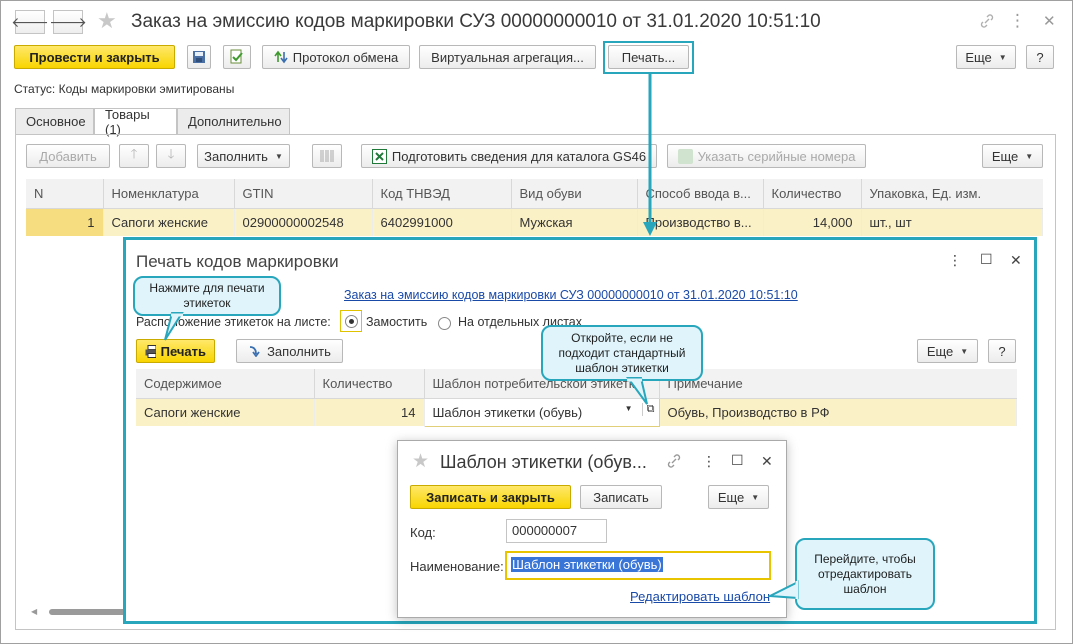  I want to click on forward-button: 🡒, so click(68, 22).